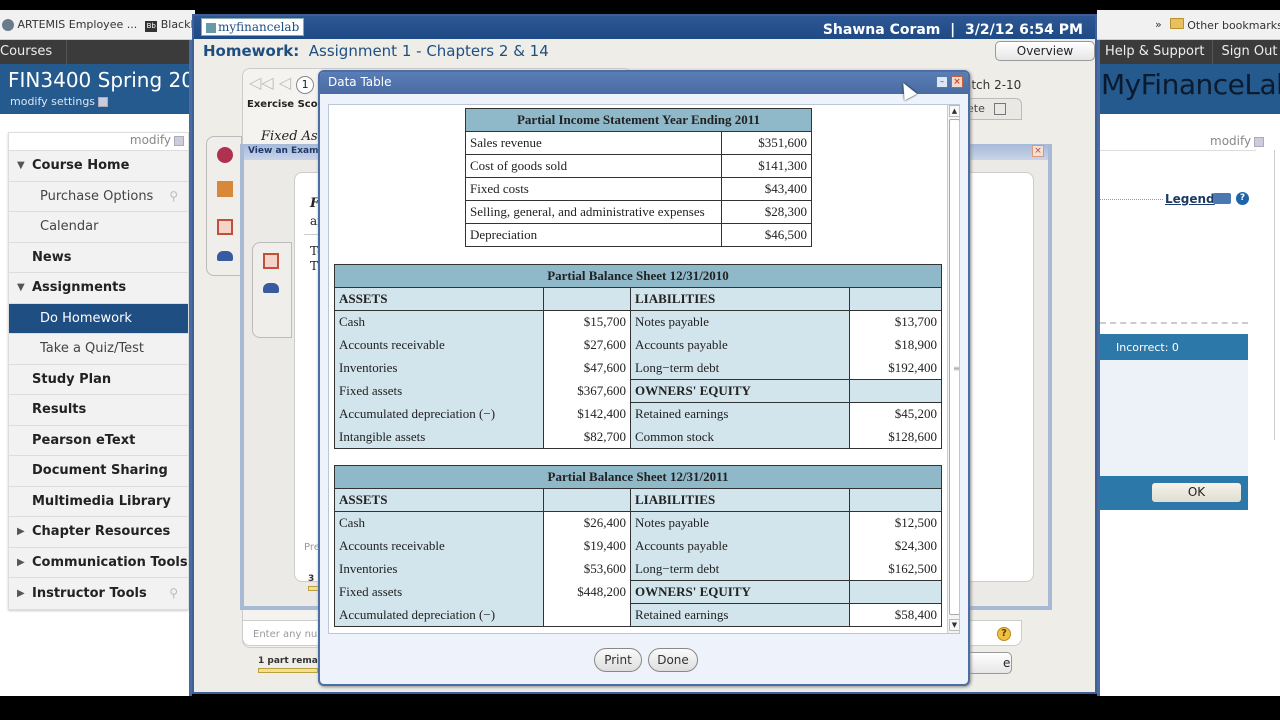 Image resolution: width=1280 pixels, height=720 pixels. What do you see at coordinates (895, 368) in the screenshot?
I see `liability-value: $192,400` at bounding box center [895, 368].